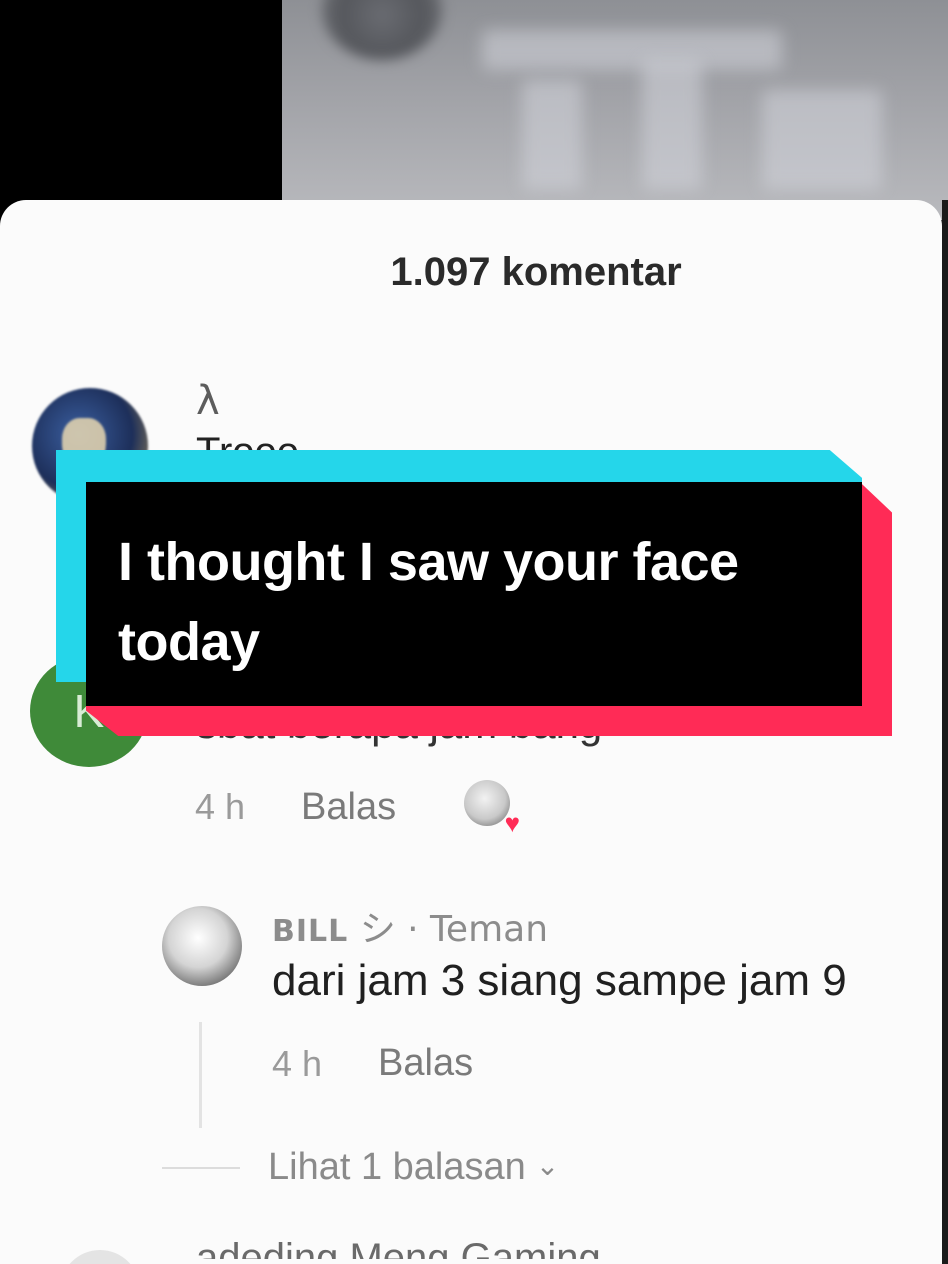 This screenshot has width=948, height=1264. I want to click on caption-overlay: I thought I saw your face today, so click(474, 594).